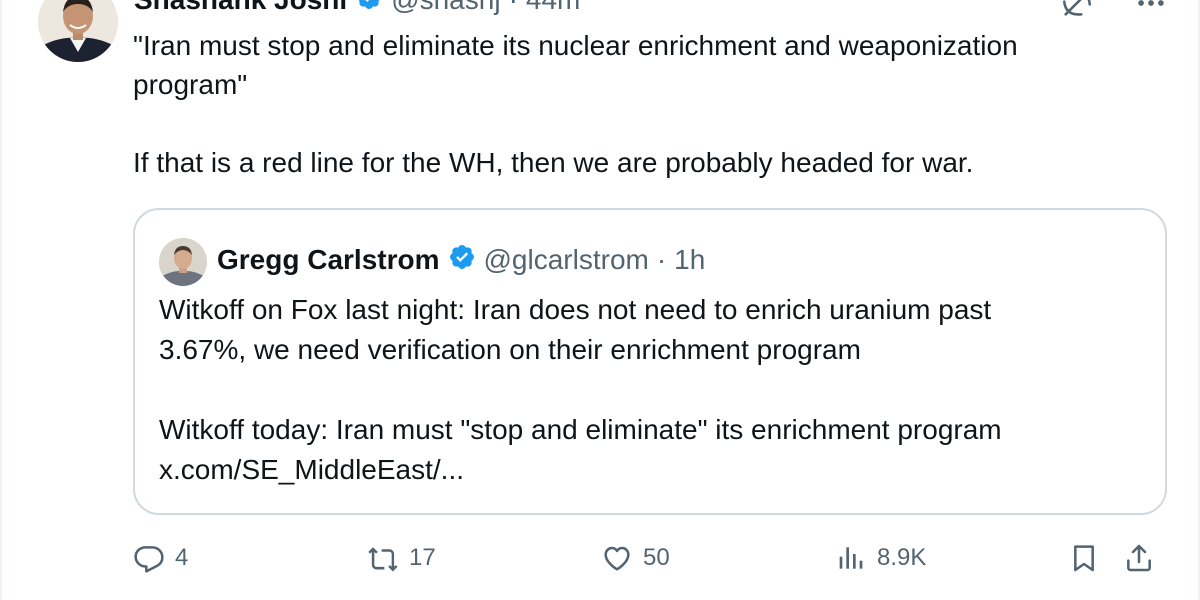 Image resolution: width=1200 pixels, height=600 pixels. I want to click on quoted-author-avatar, so click(183, 262).